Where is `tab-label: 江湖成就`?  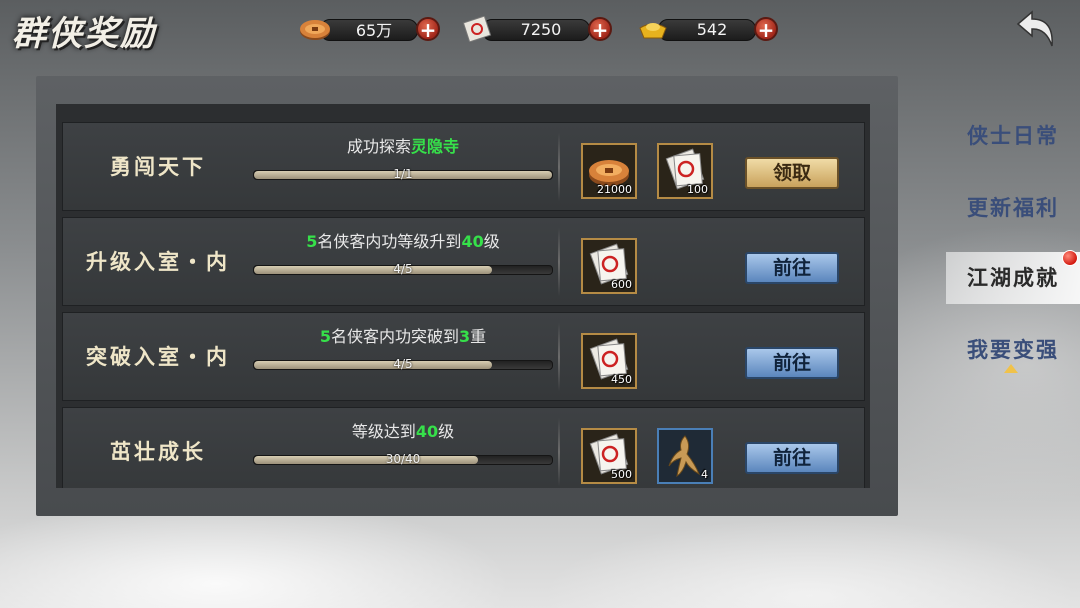
tab-label: 江湖成就 is located at coordinates (1013, 278).